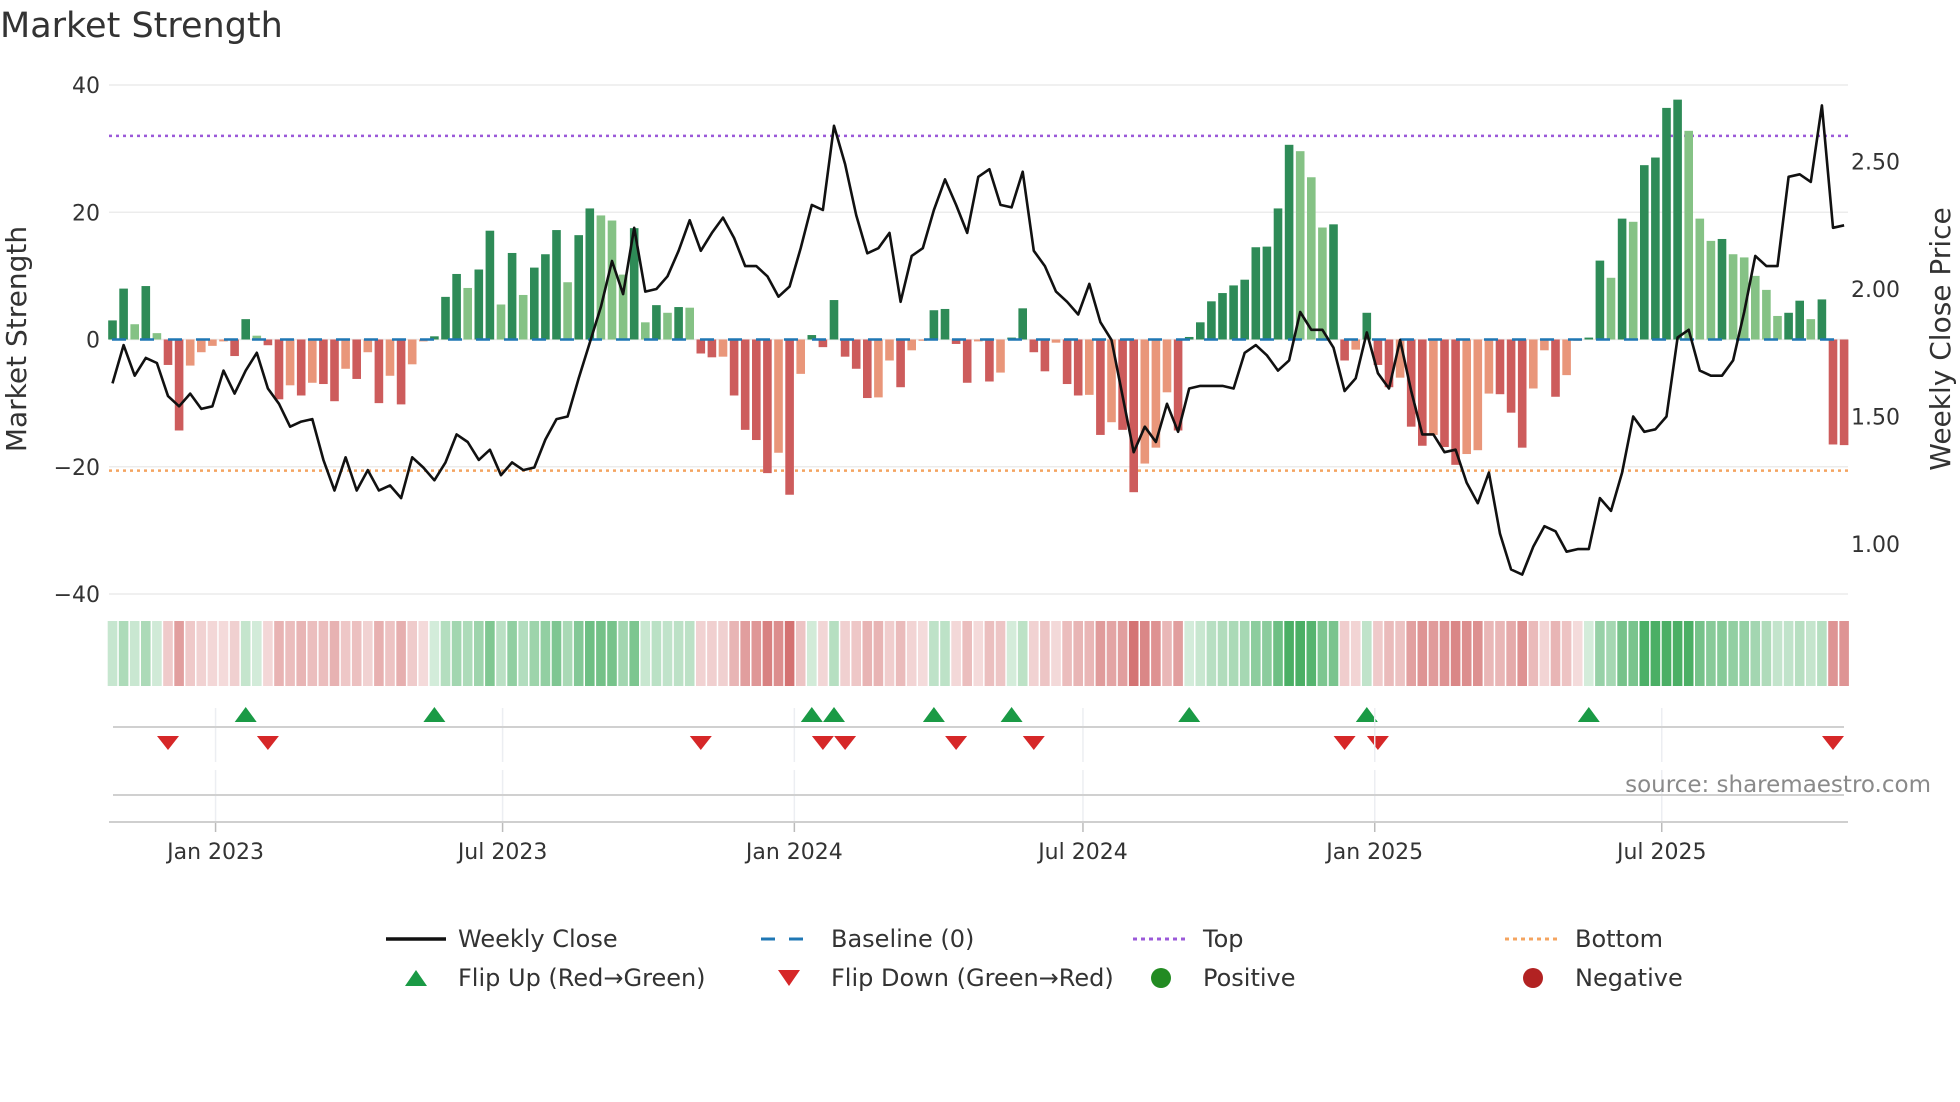 The width and height of the screenshot is (1960, 1102). Describe the element at coordinates (1161, 939) in the screenshot. I see `dotted-line-icon` at that location.